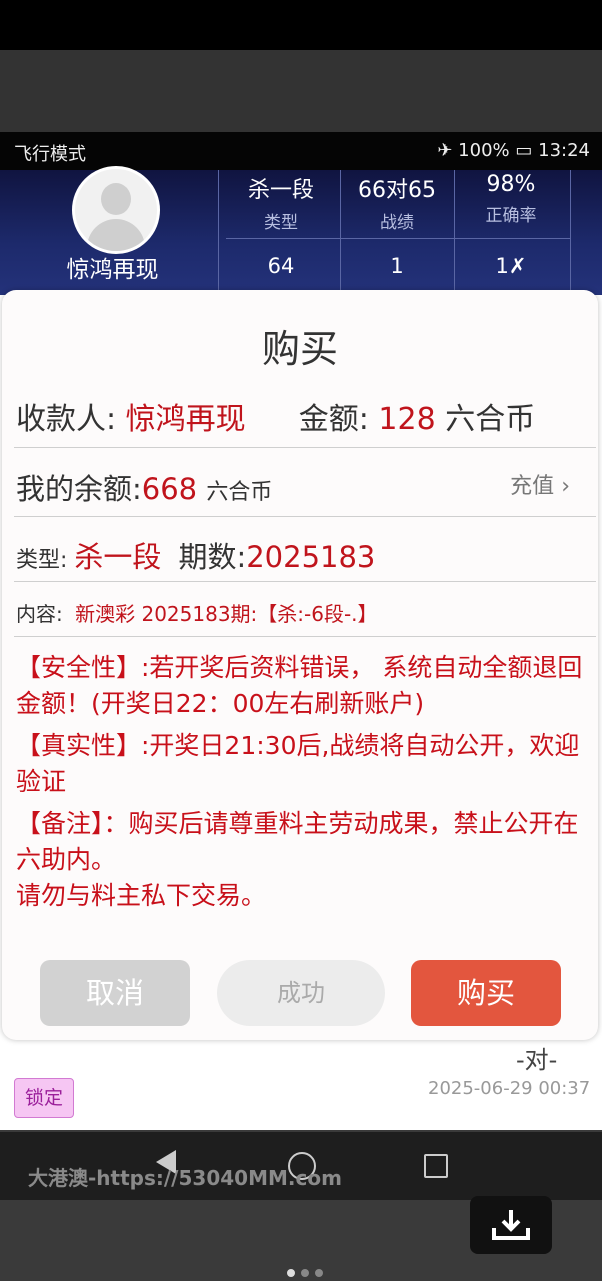 Image resolution: width=602 pixels, height=1281 pixels. I want to click on top-gray-bar, so click(301, 91).